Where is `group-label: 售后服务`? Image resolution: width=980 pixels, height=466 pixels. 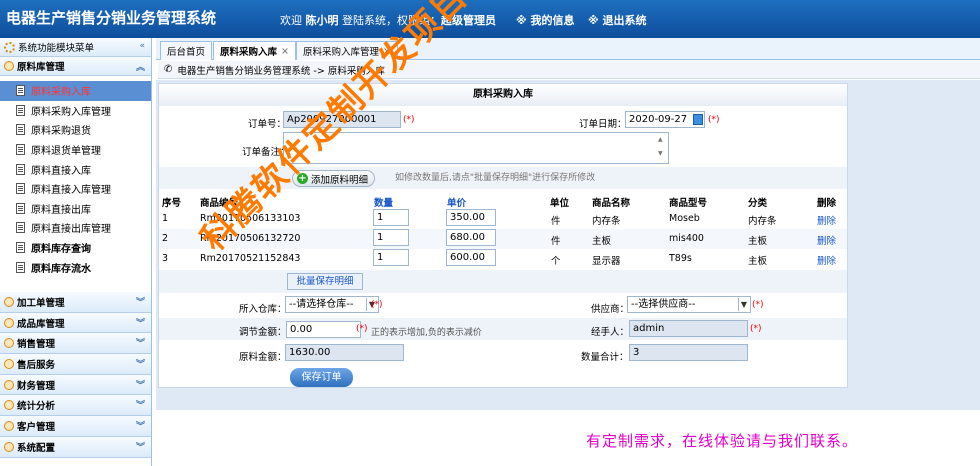 group-label: 售后服务 is located at coordinates (36, 365).